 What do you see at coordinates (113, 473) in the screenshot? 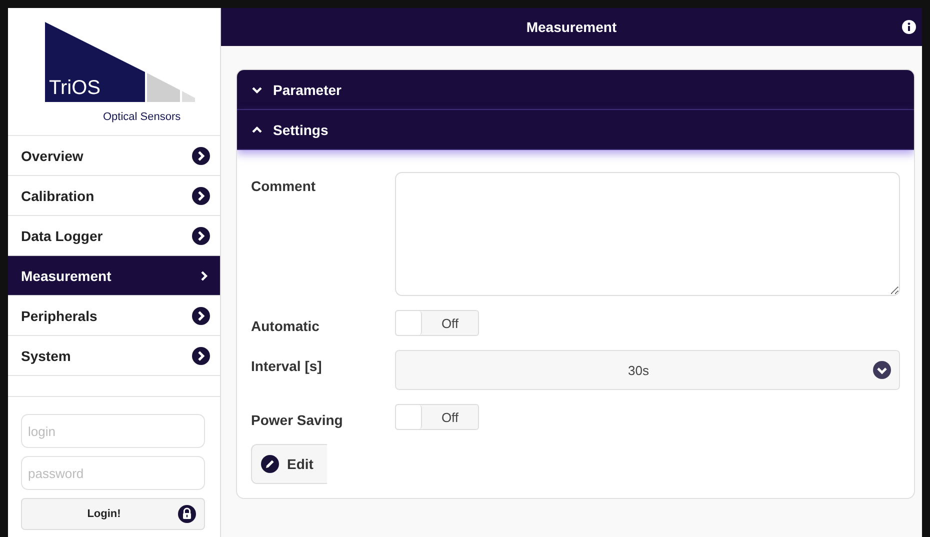
I see `password-field: password` at bounding box center [113, 473].